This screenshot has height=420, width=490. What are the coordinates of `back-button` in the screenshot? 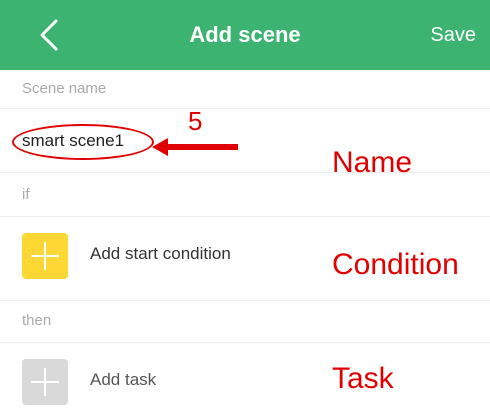 It's located at (49, 35).